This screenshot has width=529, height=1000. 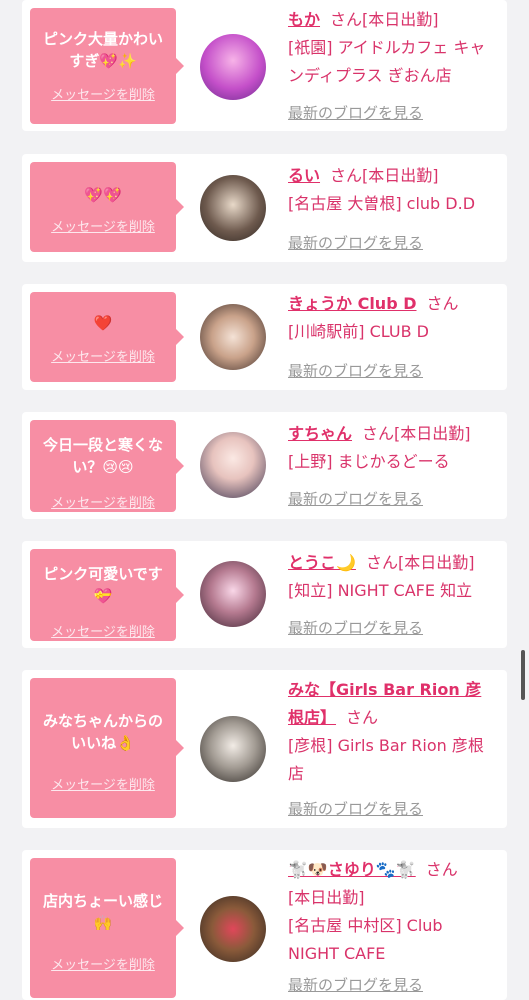 What do you see at coordinates (523, 675) in the screenshot?
I see `scrollbar` at bounding box center [523, 675].